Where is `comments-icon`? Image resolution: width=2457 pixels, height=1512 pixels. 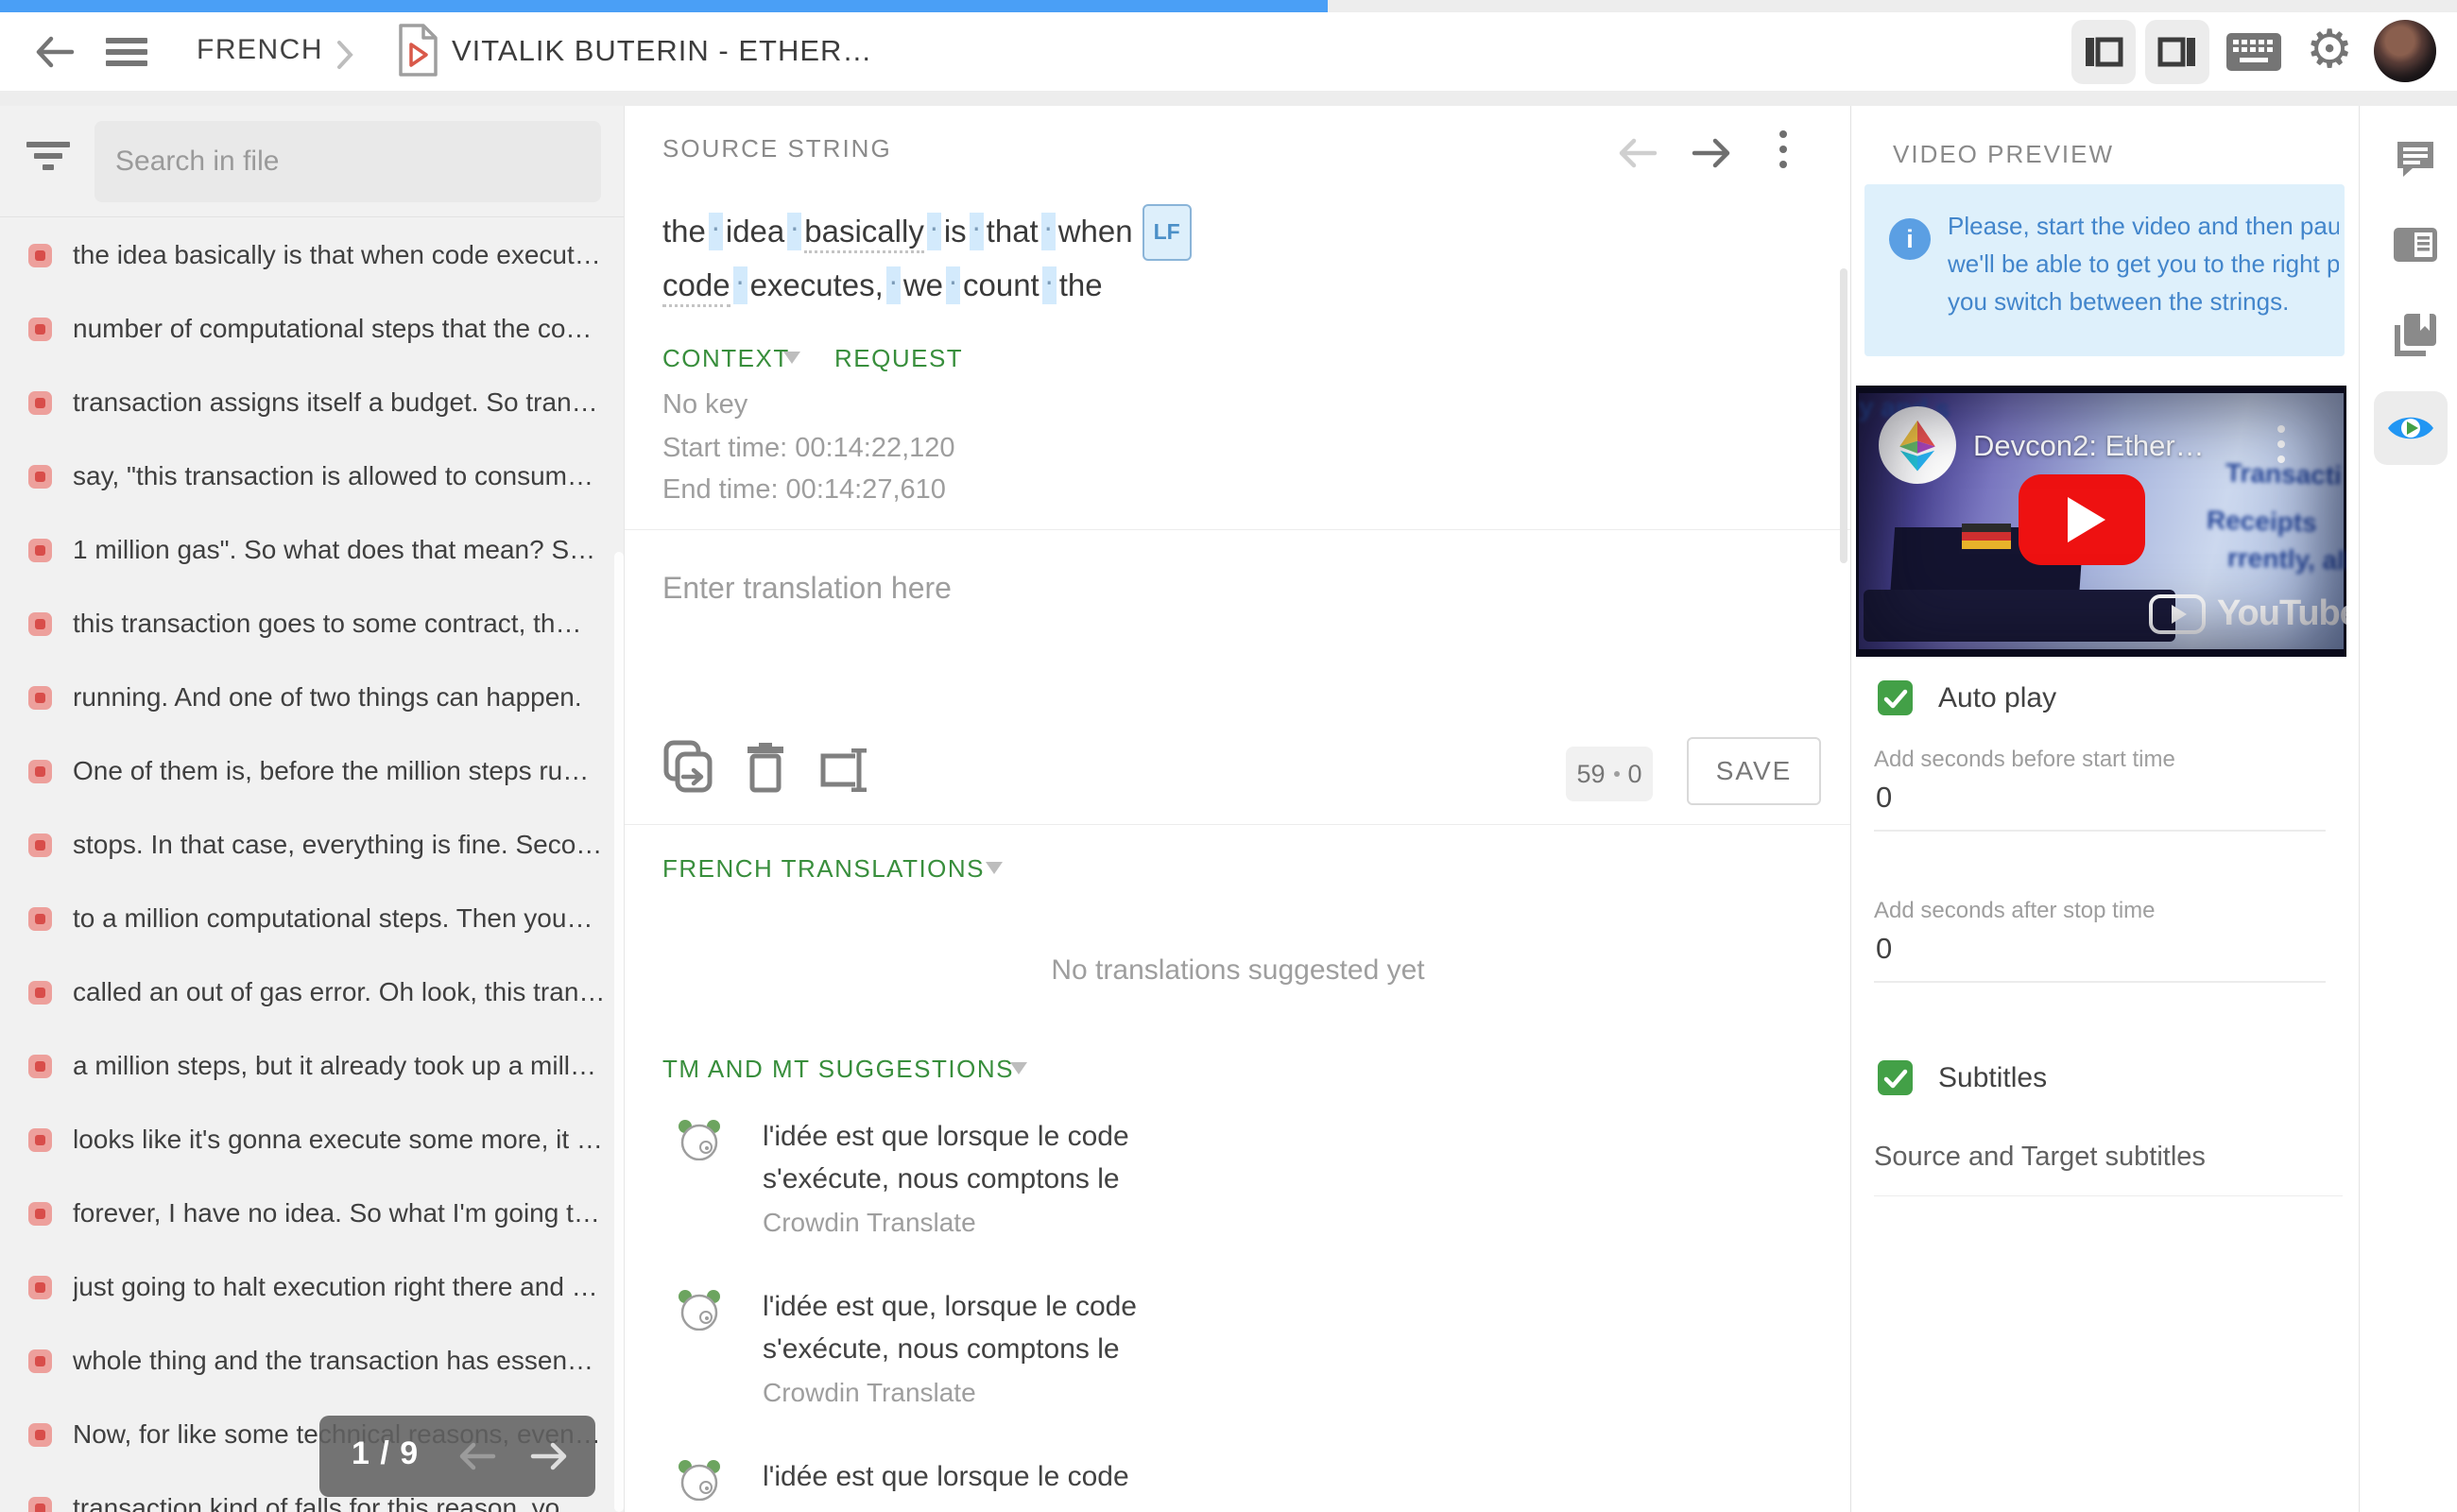
comments-icon is located at coordinates (2415, 159).